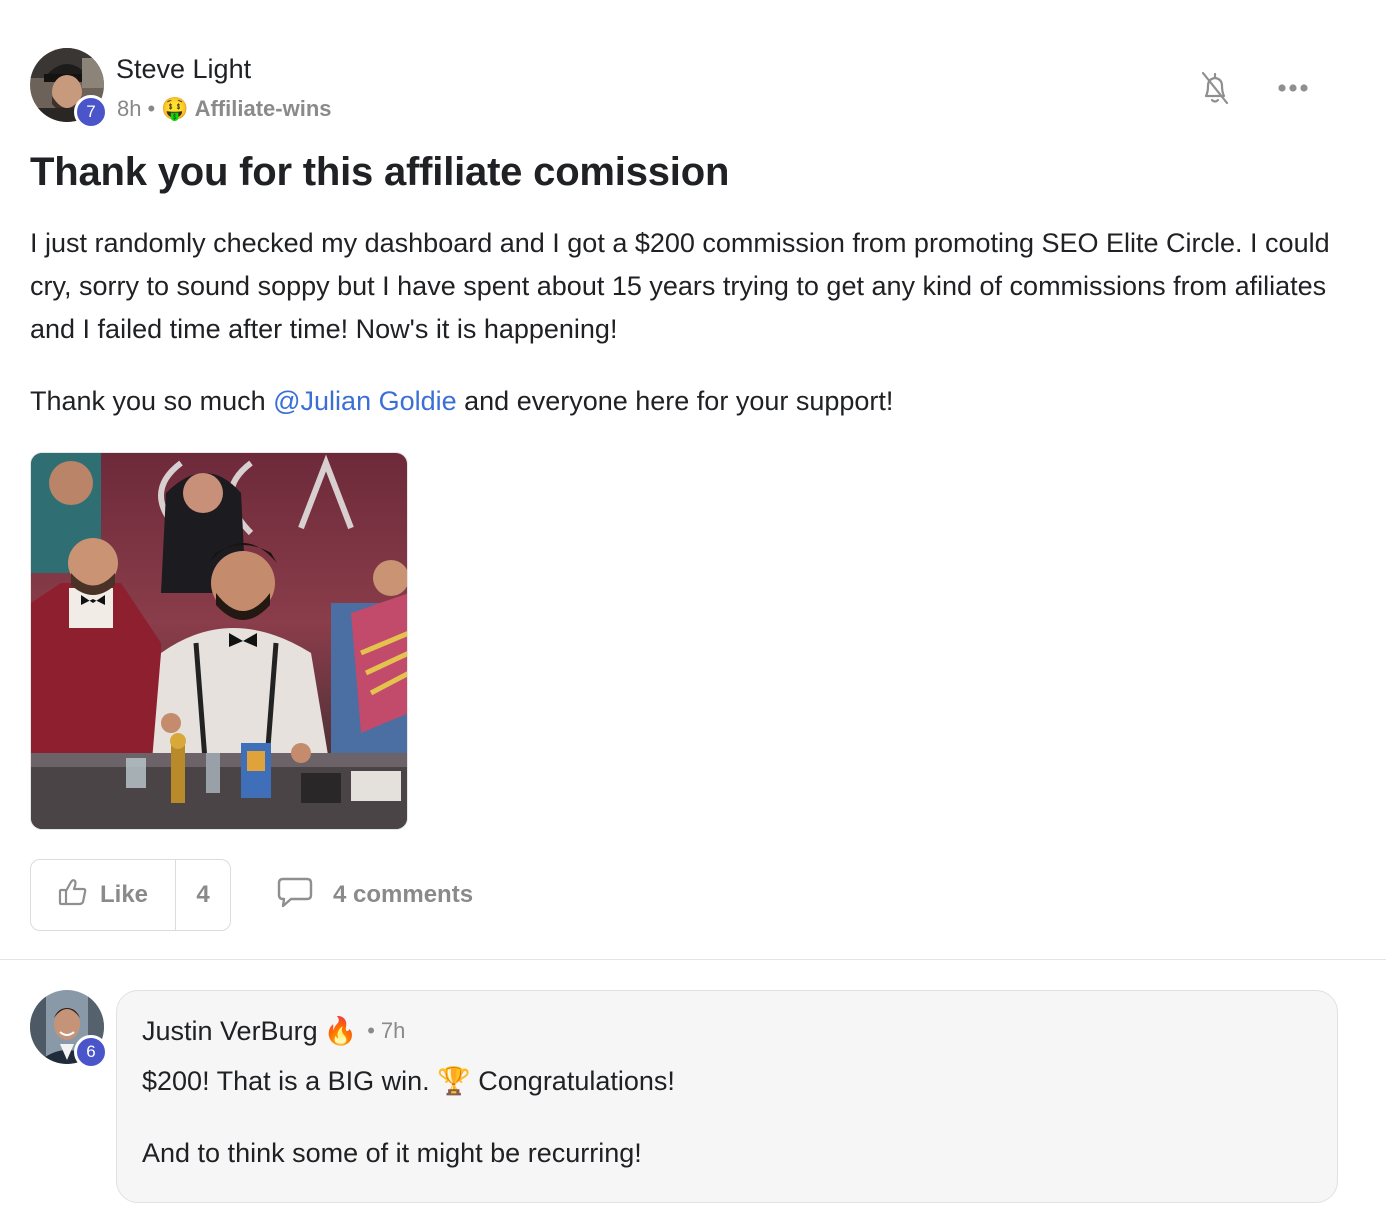  I want to click on like-button: Like, so click(103, 895).